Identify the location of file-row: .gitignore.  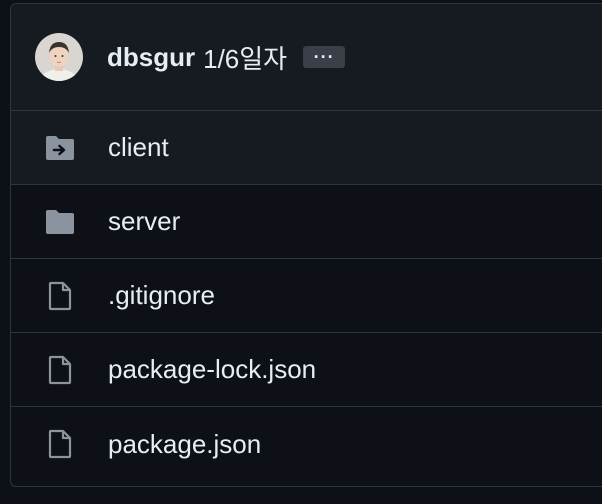
(306, 296).